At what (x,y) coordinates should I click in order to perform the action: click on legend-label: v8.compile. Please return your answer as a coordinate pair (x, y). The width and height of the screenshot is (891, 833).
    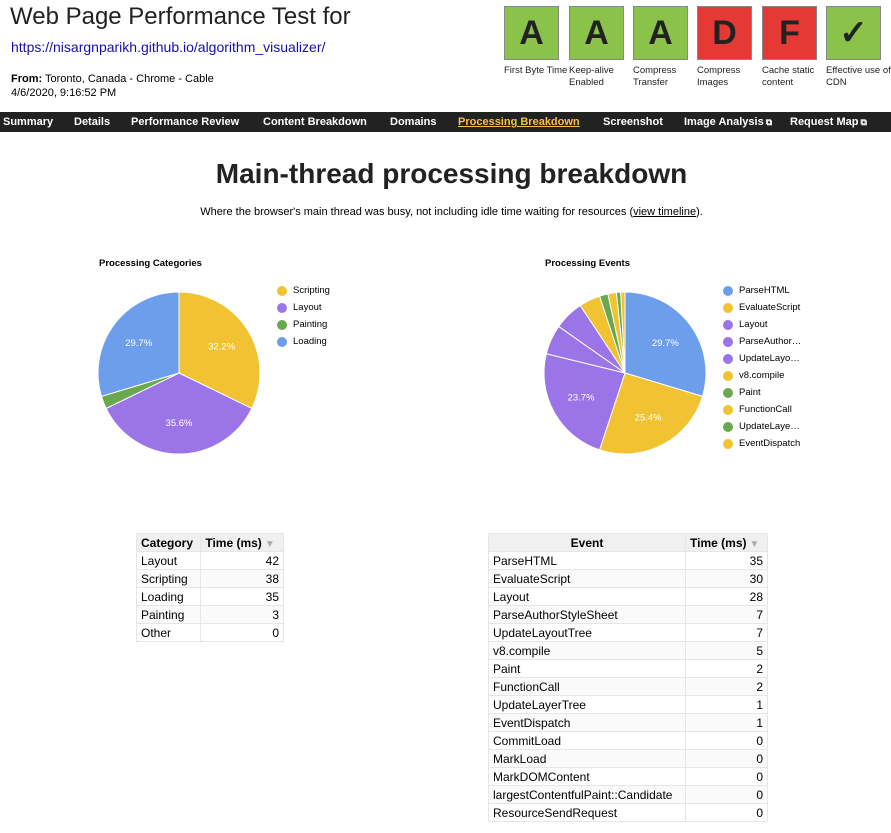
    Looking at the image, I should click on (762, 375).